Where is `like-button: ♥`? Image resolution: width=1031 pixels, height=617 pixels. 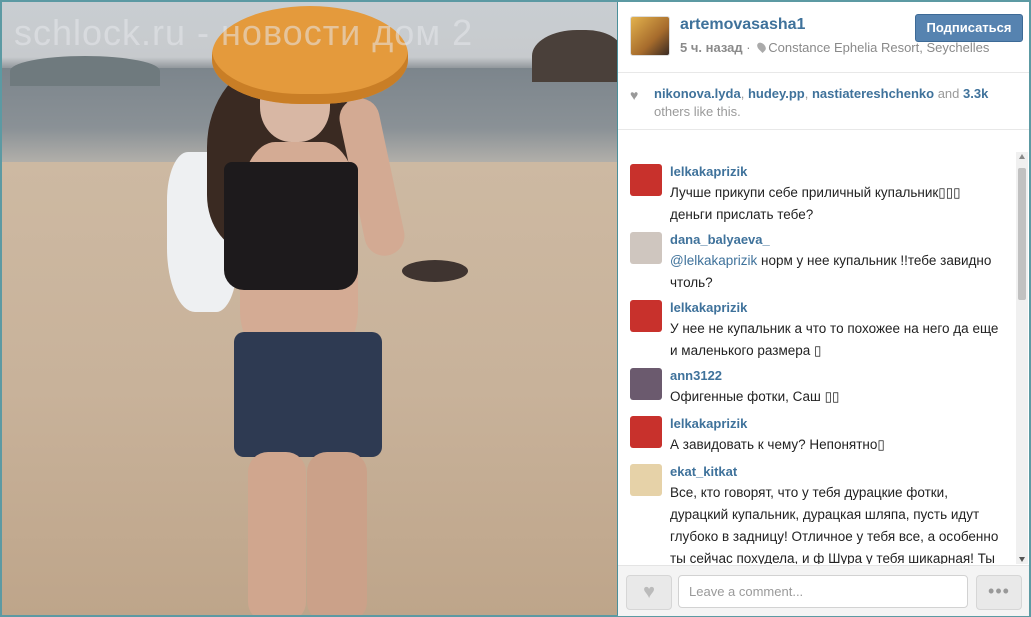
like-button: ♥ is located at coordinates (649, 592).